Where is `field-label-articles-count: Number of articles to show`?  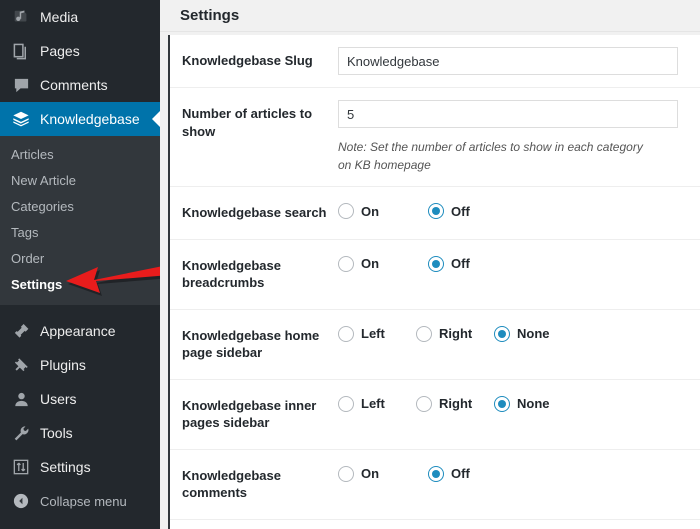 field-label-articles-count: Number of articles to show is located at coordinates (247, 122).